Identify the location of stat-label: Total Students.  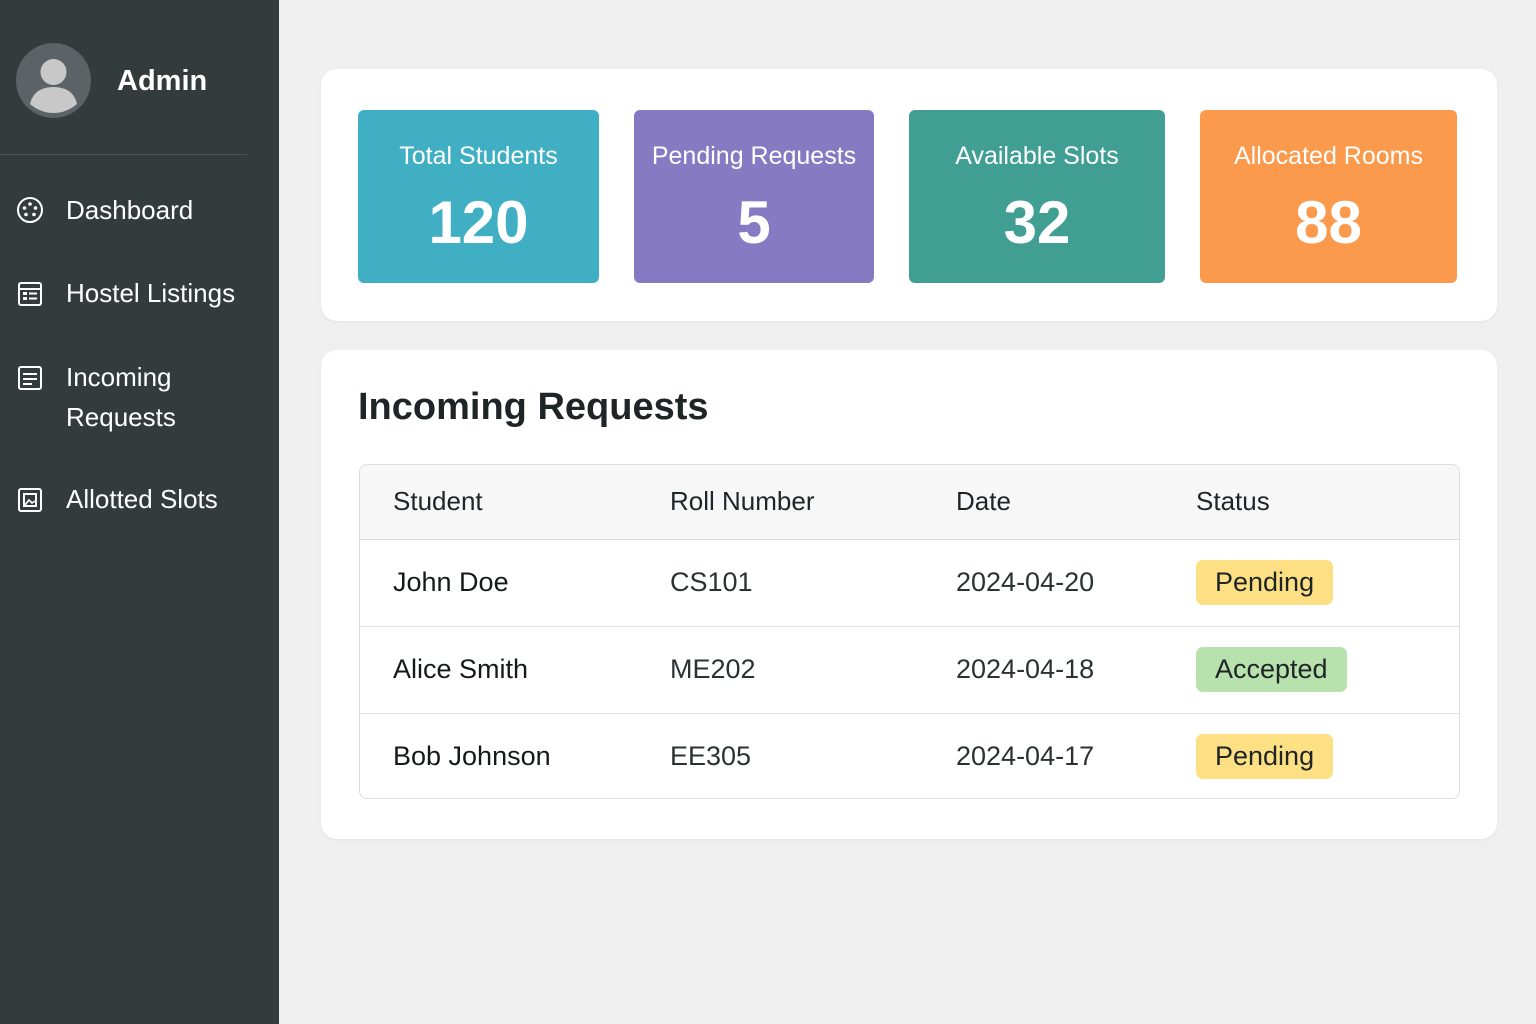
(478, 156).